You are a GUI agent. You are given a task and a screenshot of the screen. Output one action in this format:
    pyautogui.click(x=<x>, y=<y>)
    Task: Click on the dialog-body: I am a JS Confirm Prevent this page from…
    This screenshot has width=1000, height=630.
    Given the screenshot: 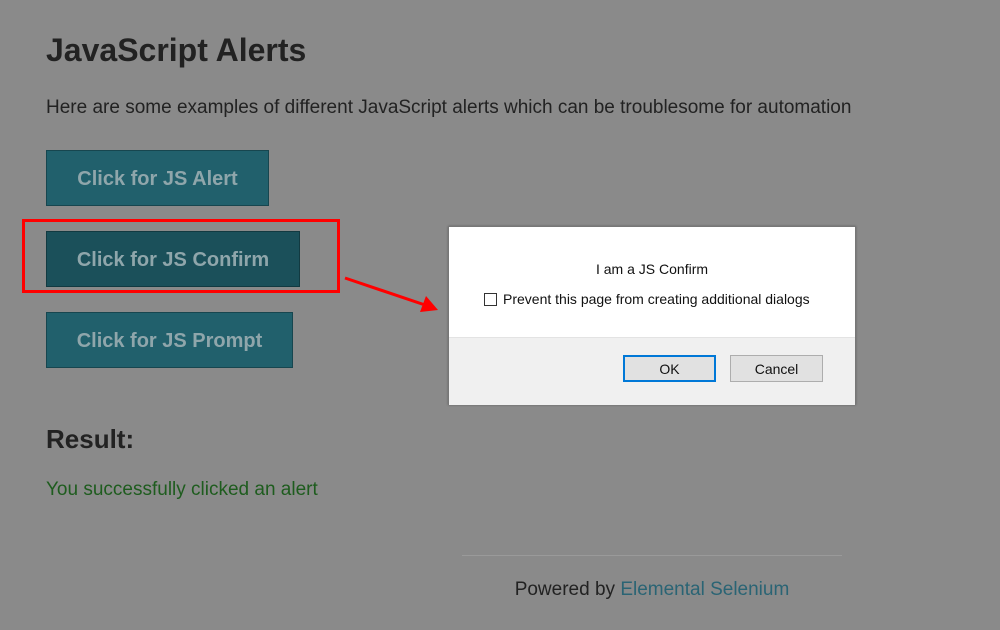 What is the action you would take?
    pyautogui.click(x=652, y=282)
    